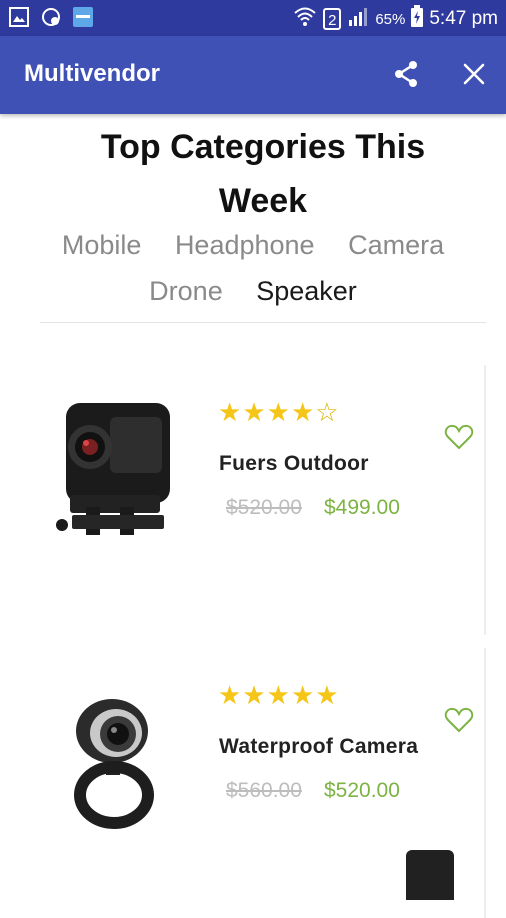 This screenshot has height=918, width=506. I want to click on current-price: $520.00, so click(362, 790).